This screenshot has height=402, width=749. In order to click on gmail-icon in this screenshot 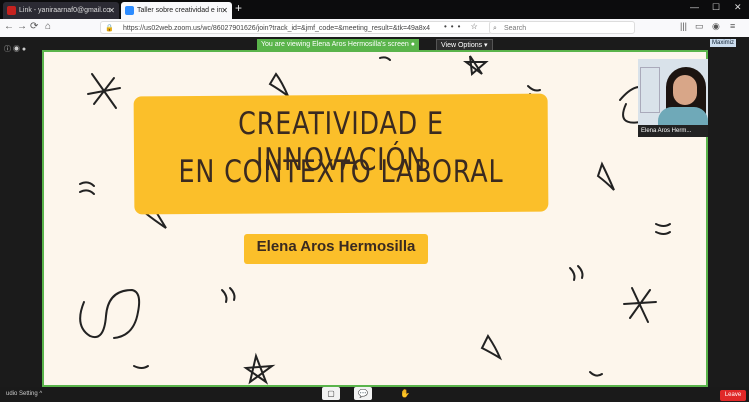, I will do `click(11, 10)`.